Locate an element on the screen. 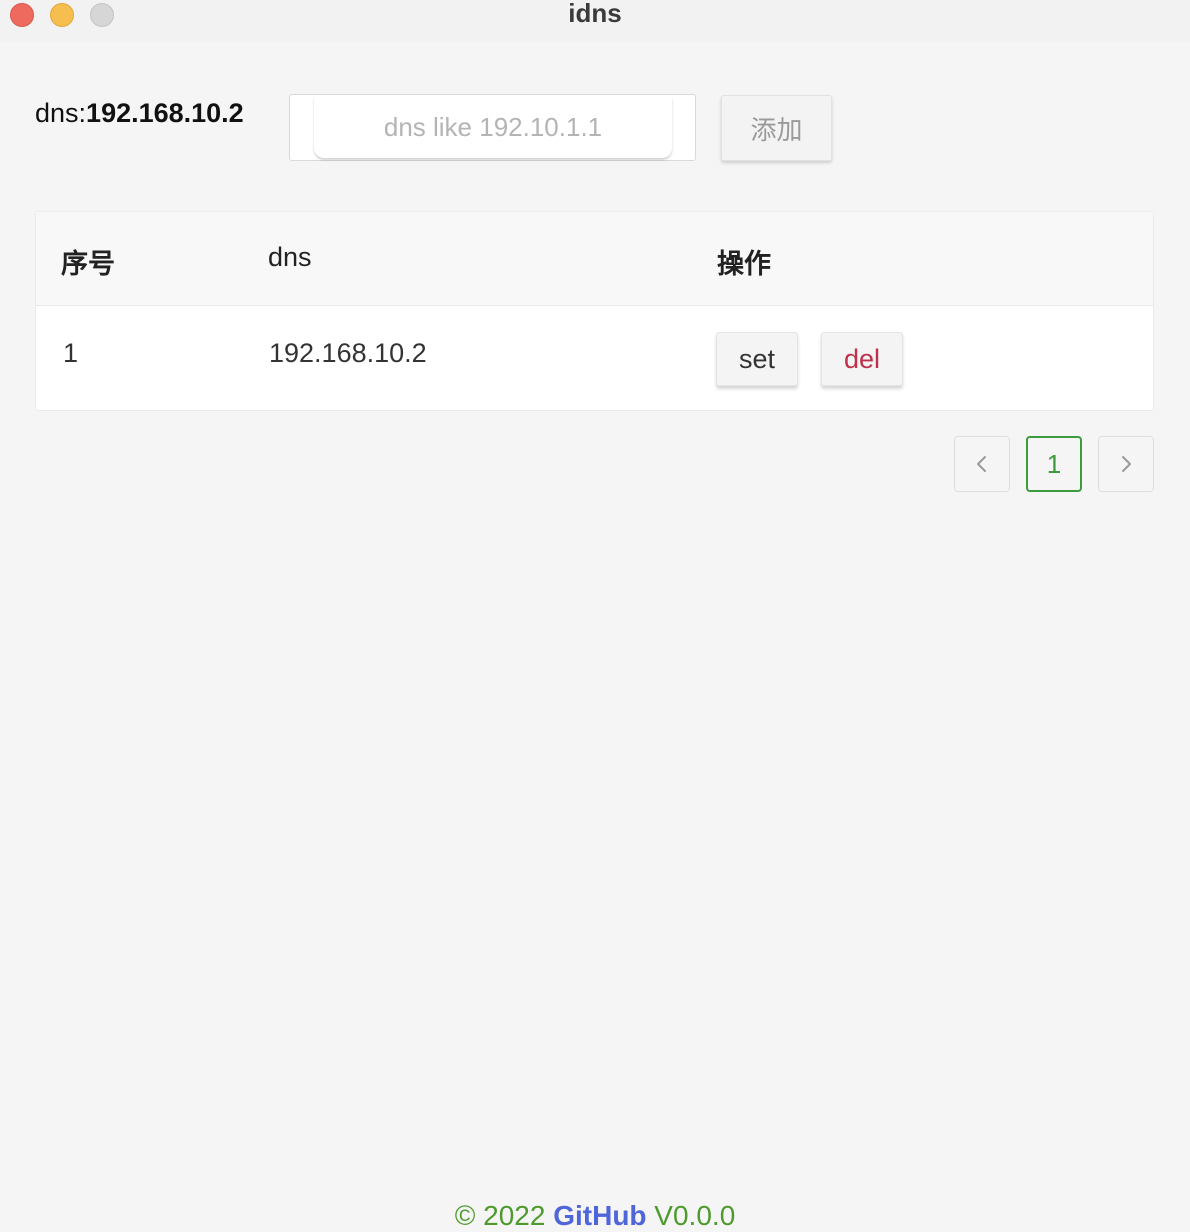 The image size is (1190, 1232). header-index: 序号 is located at coordinates (88, 264).